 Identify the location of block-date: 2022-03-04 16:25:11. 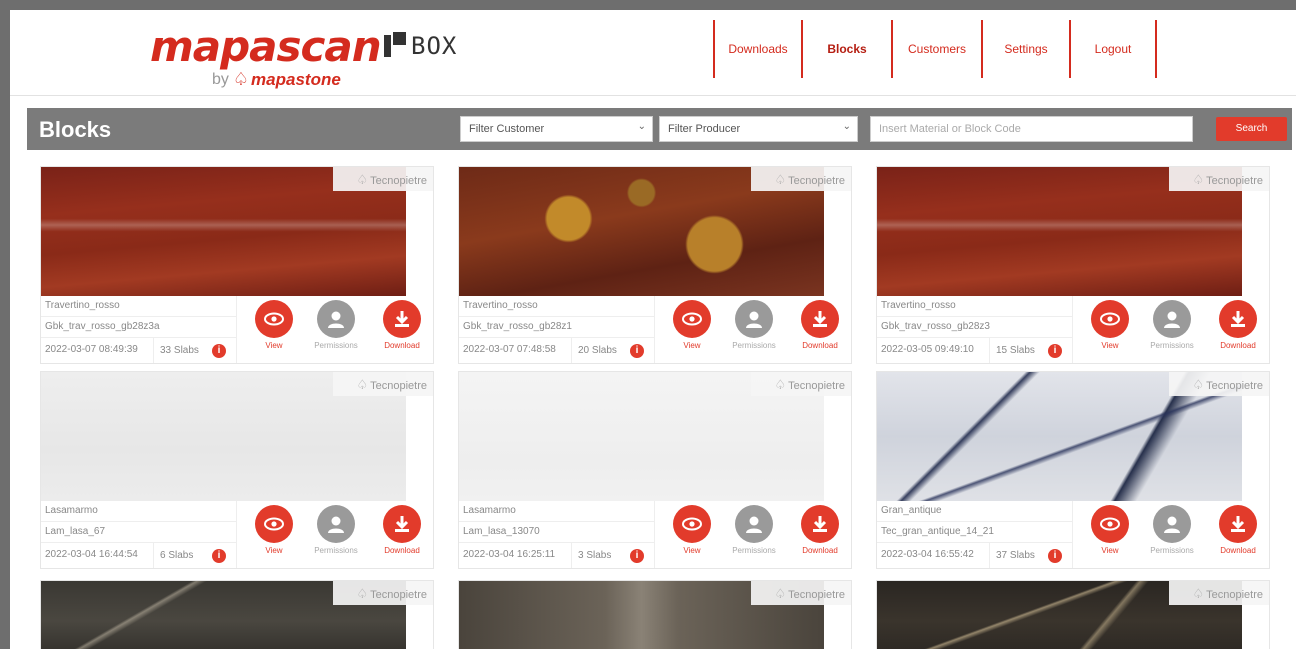
(515, 555).